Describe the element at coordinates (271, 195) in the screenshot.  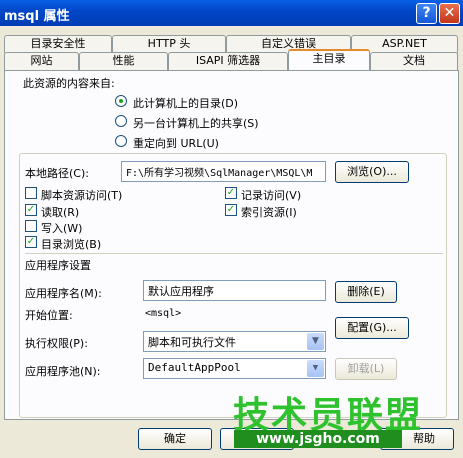
I see `checkbox-log-visits-label: 记录访问(V)` at that location.